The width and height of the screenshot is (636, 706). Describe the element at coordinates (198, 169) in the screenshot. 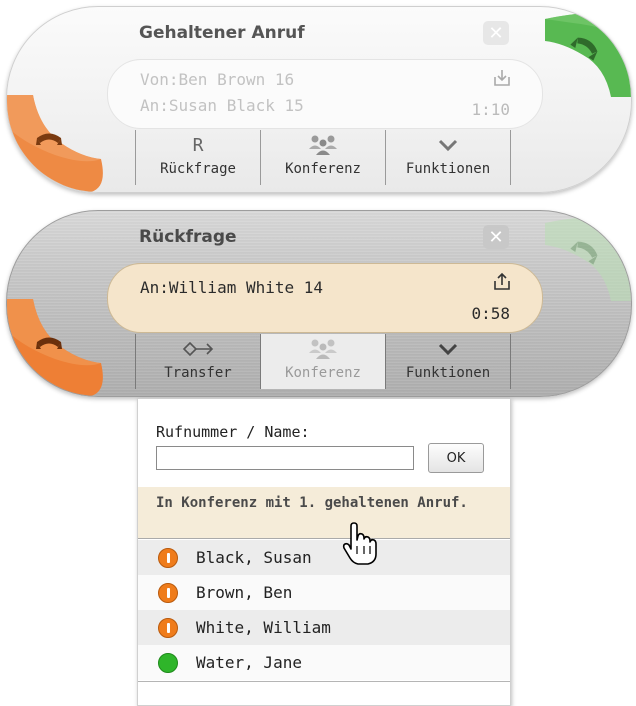

I see `button-label: Rückfrage` at that location.